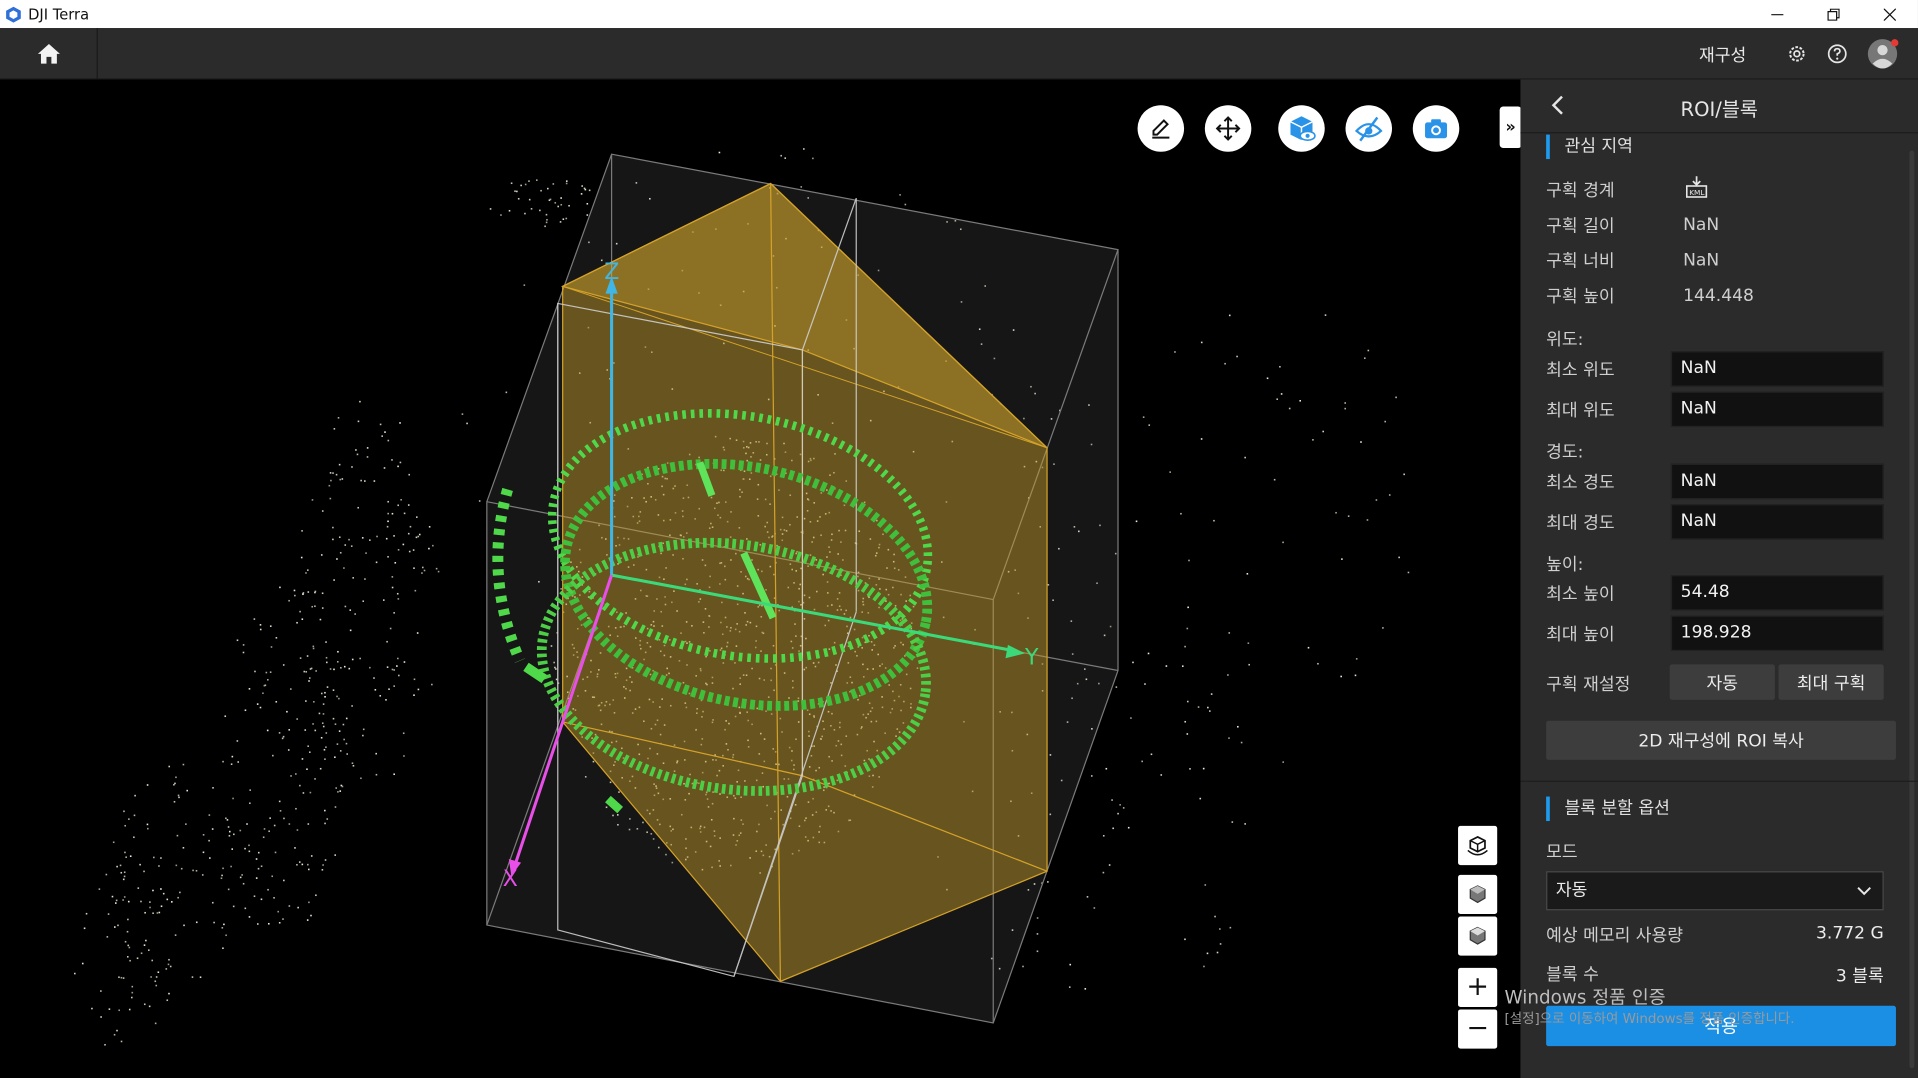 The height and width of the screenshot is (1078, 1918). I want to click on gear-icon, so click(1797, 54).